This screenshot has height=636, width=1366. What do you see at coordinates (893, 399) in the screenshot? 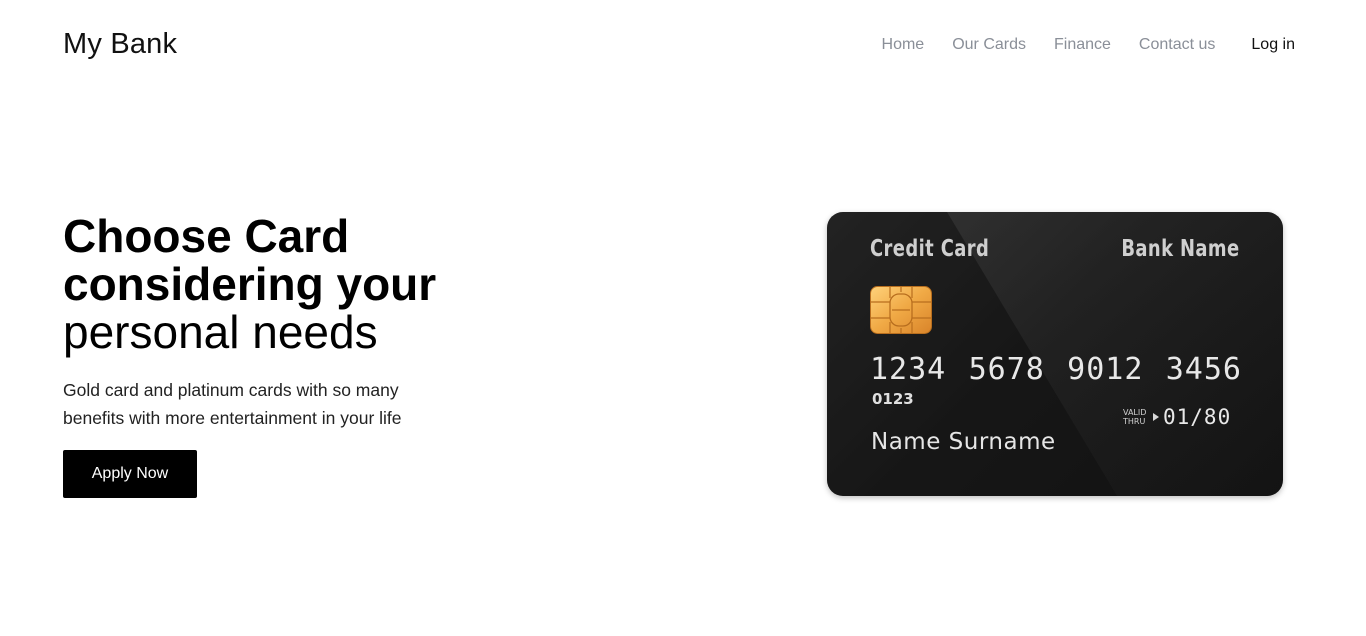
I see `card-sub-number: 0123` at bounding box center [893, 399].